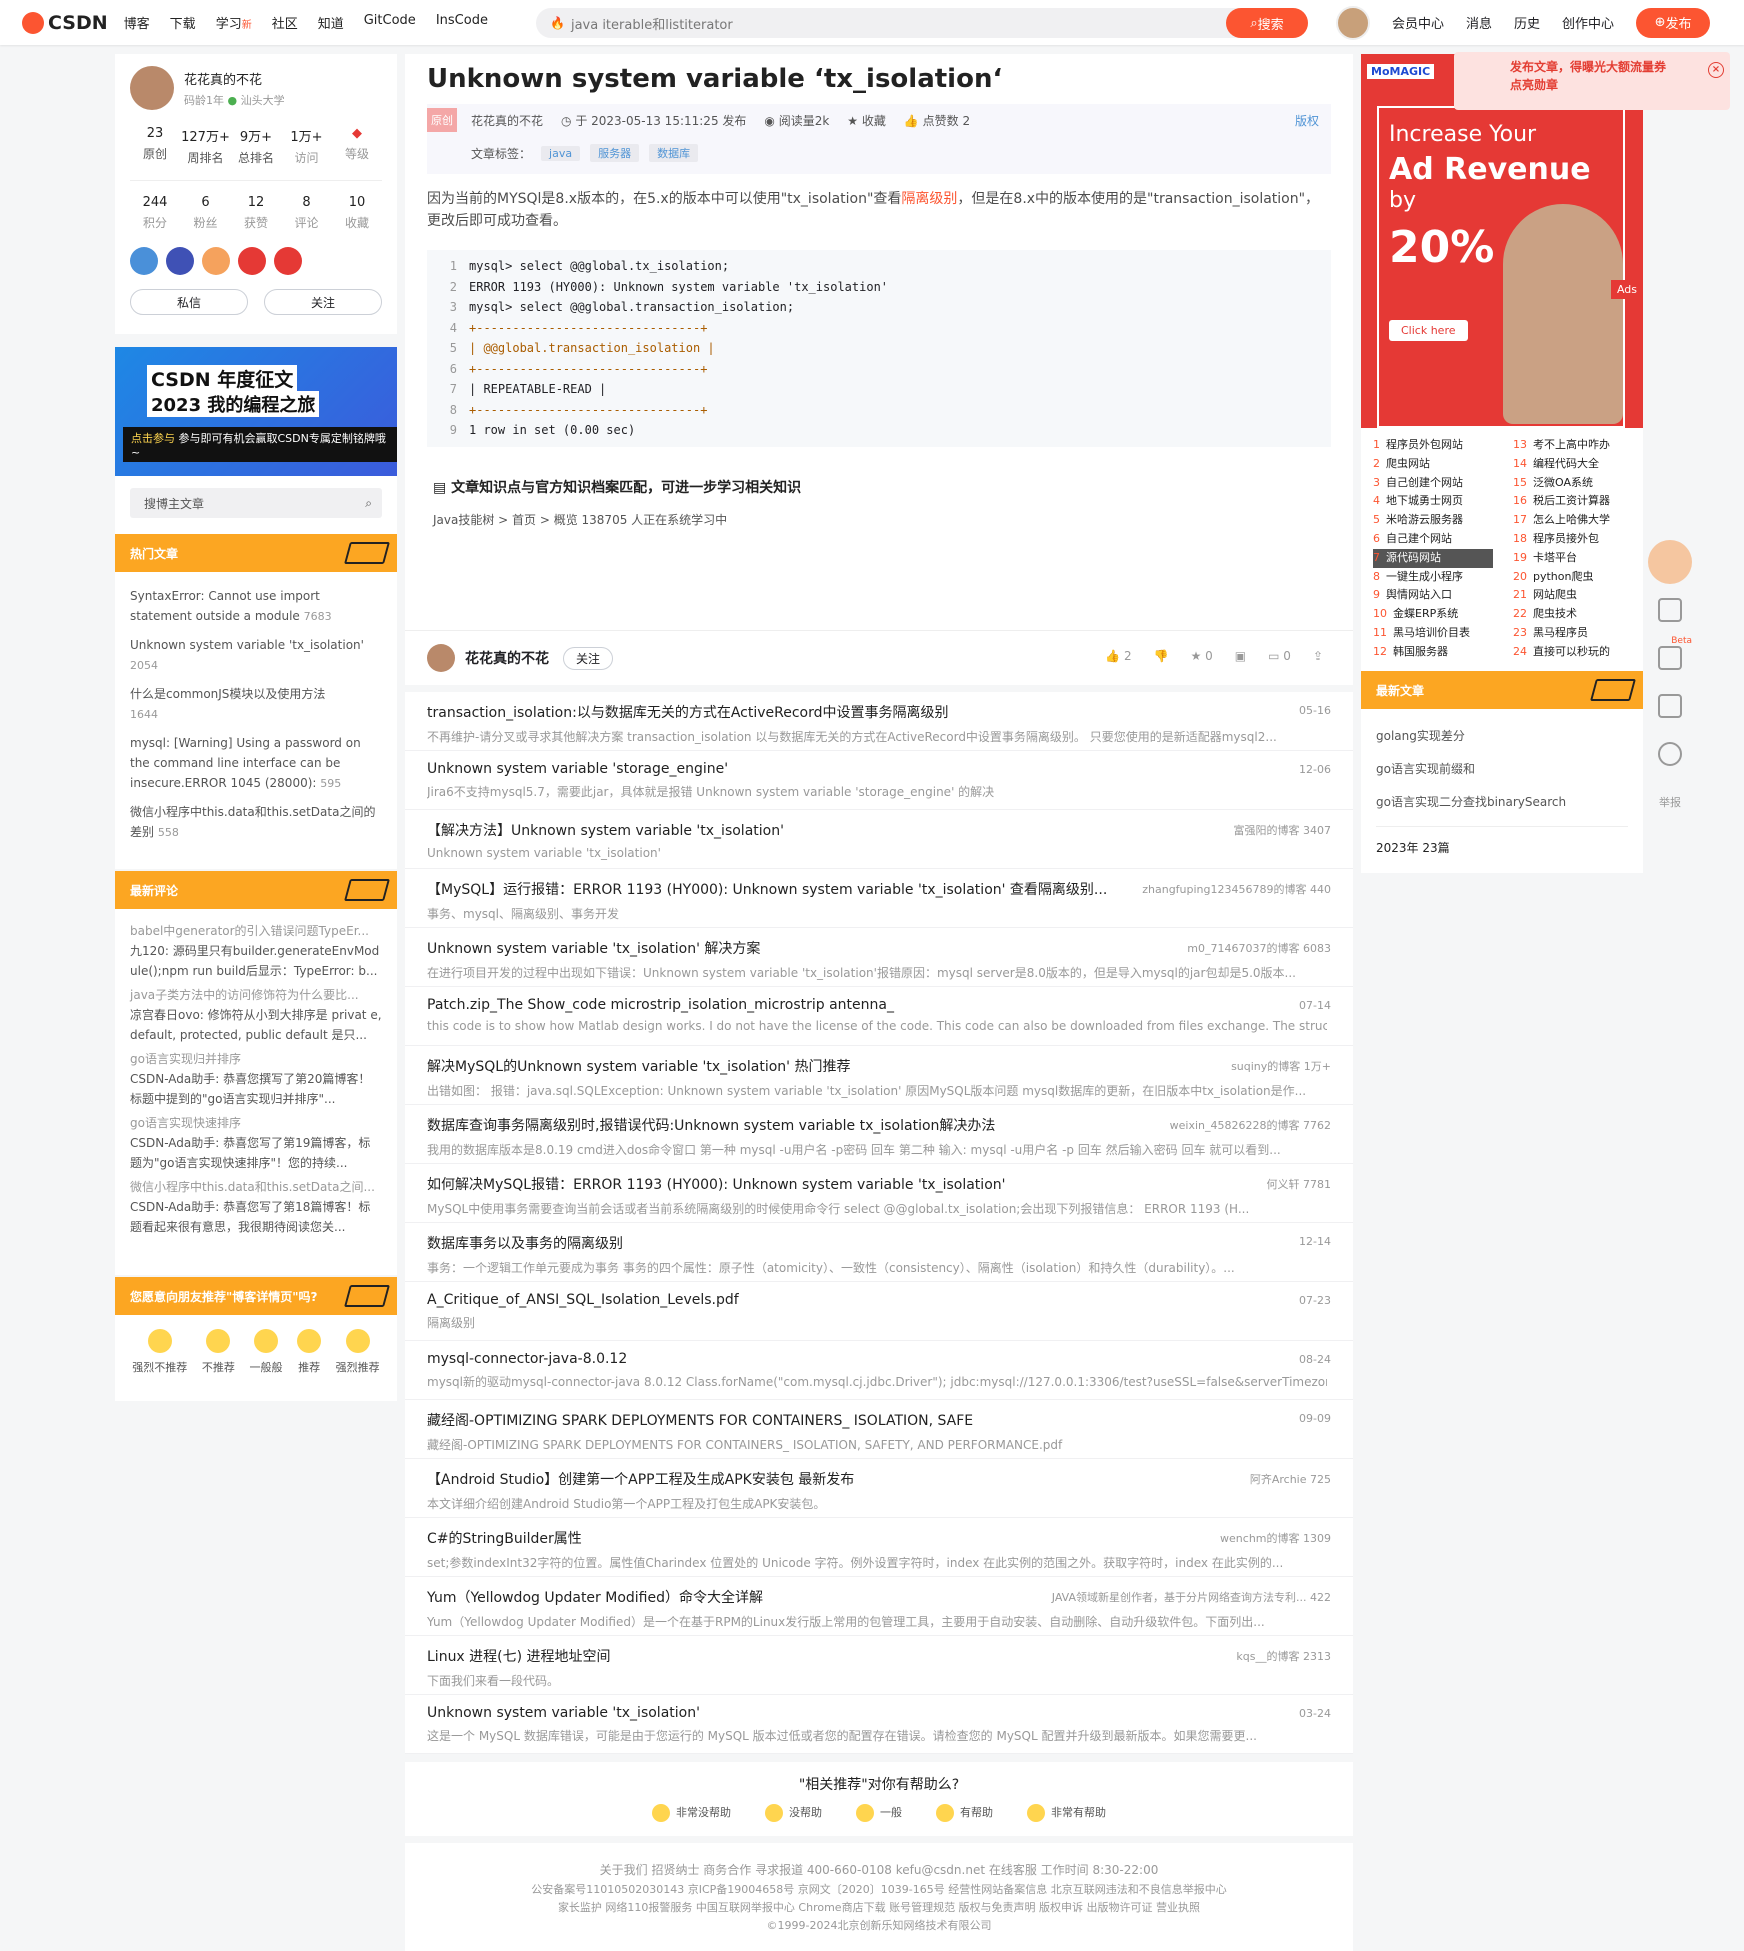 The height and width of the screenshot is (1951, 1744). What do you see at coordinates (1353, 22) in the screenshot?
I see `user-avatar` at bounding box center [1353, 22].